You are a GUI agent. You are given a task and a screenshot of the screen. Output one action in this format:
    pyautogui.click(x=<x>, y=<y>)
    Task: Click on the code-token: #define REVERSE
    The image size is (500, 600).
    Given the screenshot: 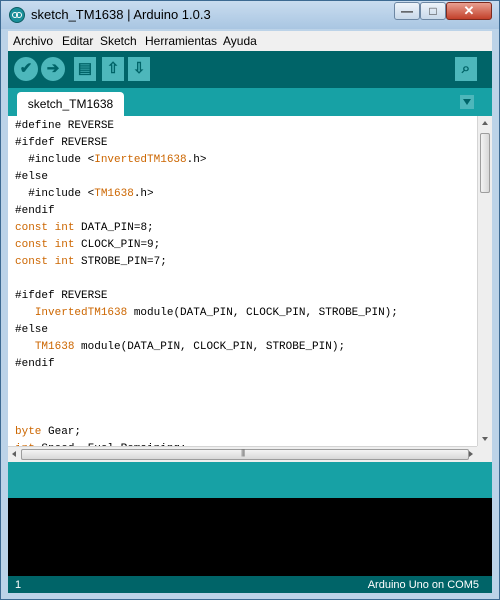 What is the action you would take?
    pyautogui.click(x=65, y=126)
    